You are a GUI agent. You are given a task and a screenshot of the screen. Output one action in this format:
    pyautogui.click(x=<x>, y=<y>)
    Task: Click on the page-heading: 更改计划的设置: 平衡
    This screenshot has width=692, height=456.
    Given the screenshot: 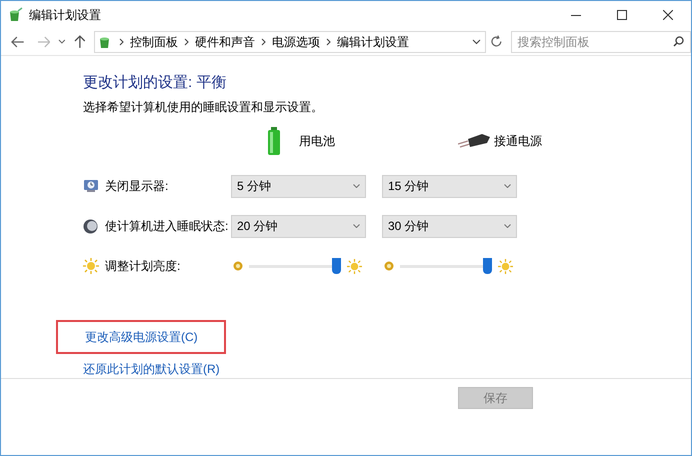 What is the action you would take?
    pyautogui.click(x=155, y=82)
    